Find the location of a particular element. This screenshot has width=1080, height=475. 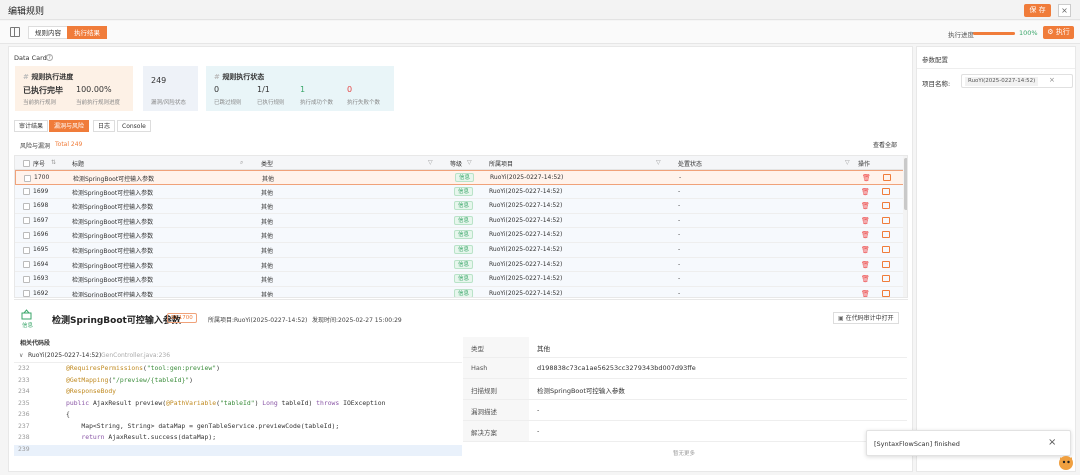

chevron-down-icon: ∨ is located at coordinates (21, 355).